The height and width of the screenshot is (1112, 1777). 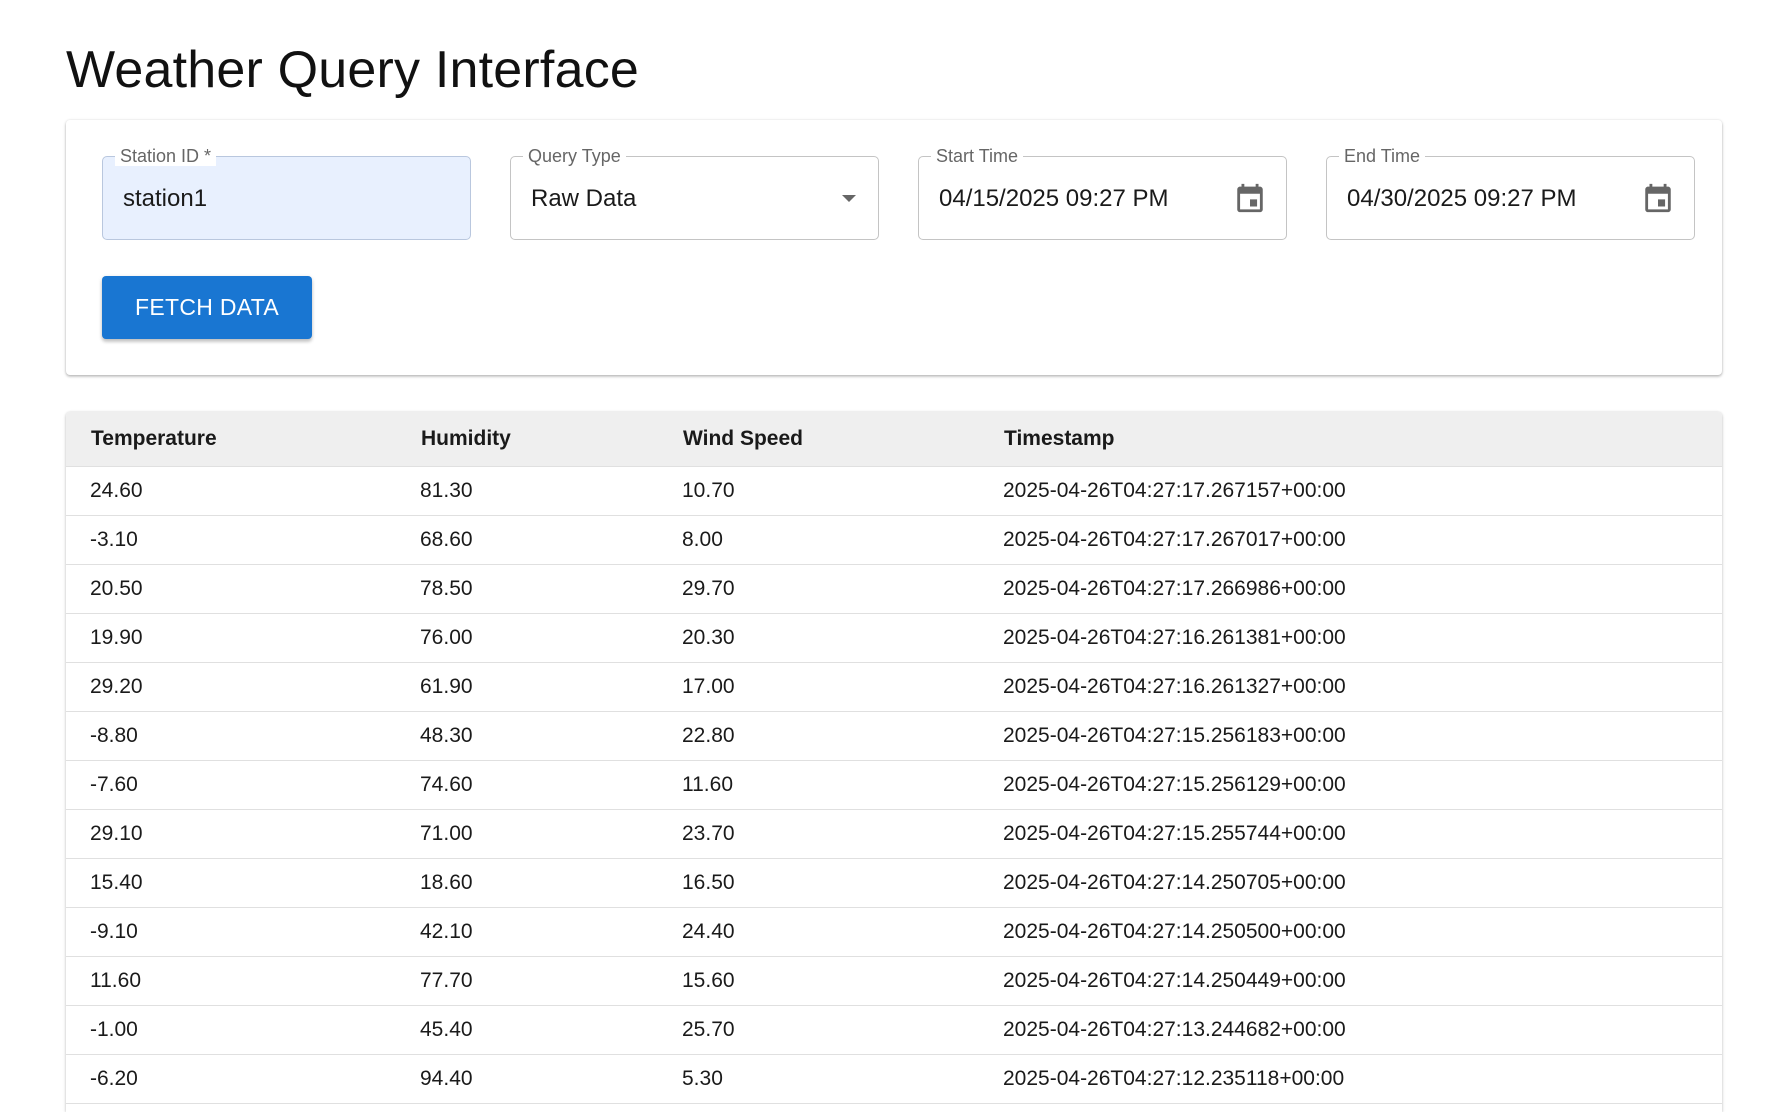 What do you see at coordinates (1054, 199) in the screenshot?
I see `start-time-input: 04/15/2025 09:27 PM` at bounding box center [1054, 199].